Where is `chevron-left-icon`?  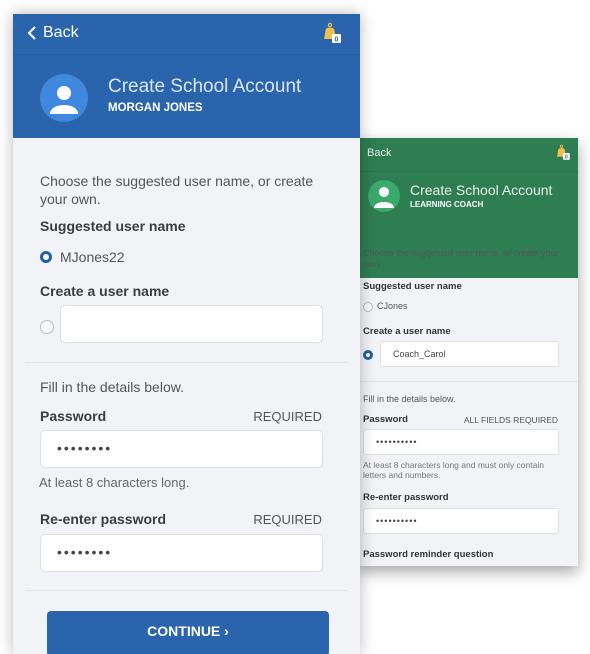
chevron-left-icon is located at coordinates (31, 33).